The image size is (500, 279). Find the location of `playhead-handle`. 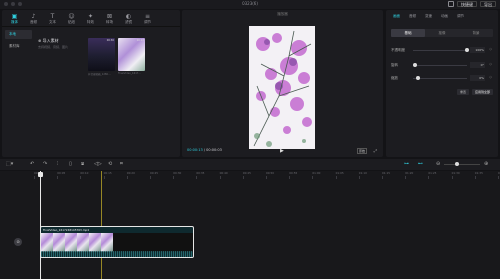

playhead-handle is located at coordinates (40, 174).